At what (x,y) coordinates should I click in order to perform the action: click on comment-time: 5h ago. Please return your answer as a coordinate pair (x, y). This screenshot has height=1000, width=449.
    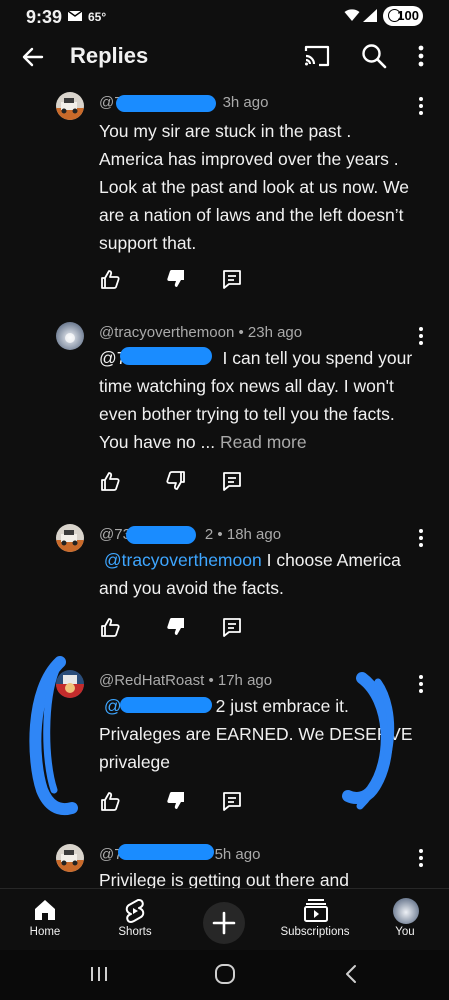
    Looking at the image, I should click on (237, 854).